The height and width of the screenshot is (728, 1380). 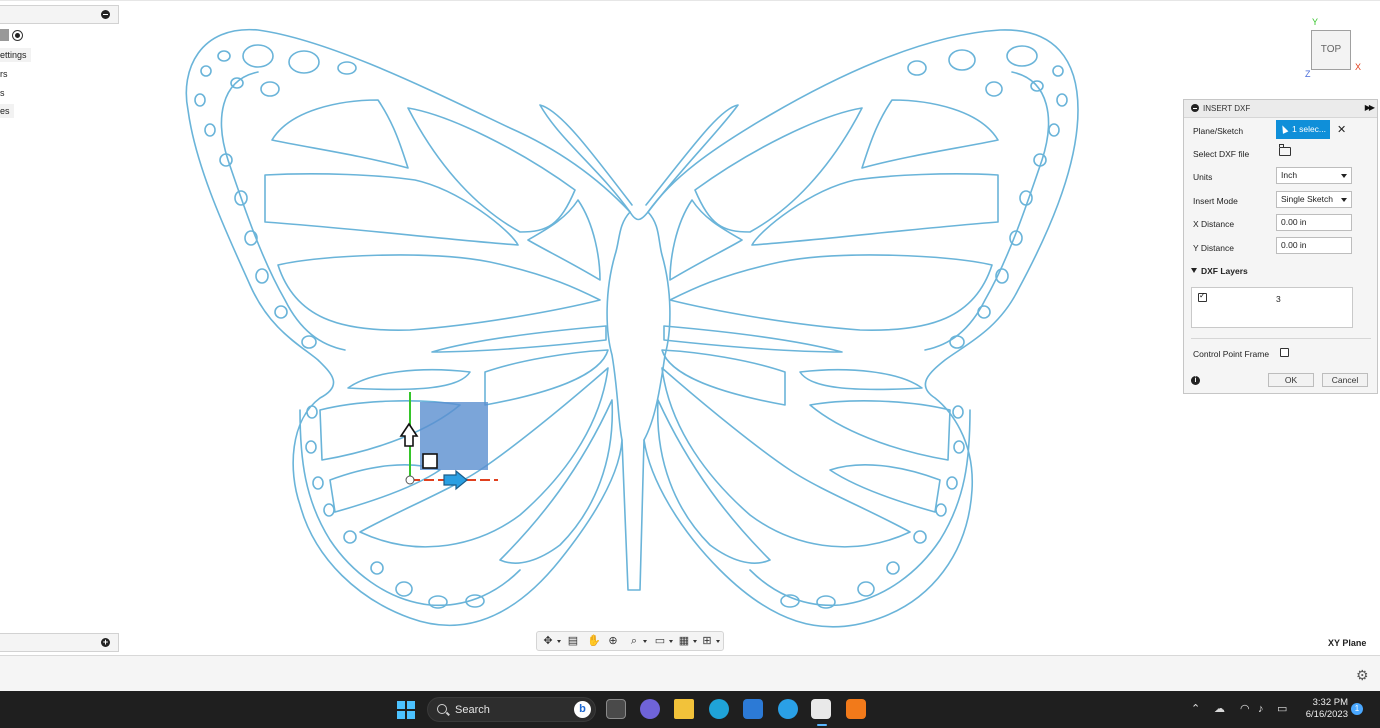 What do you see at coordinates (1370, 107) in the screenshot?
I see `expand-dialog-icon: ▶▶` at bounding box center [1370, 107].